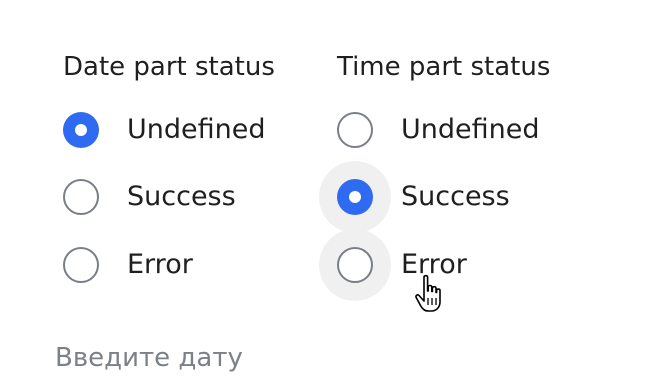 The image size is (652, 378). I want to click on date-radio-success-label: Success, so click(181, 196).